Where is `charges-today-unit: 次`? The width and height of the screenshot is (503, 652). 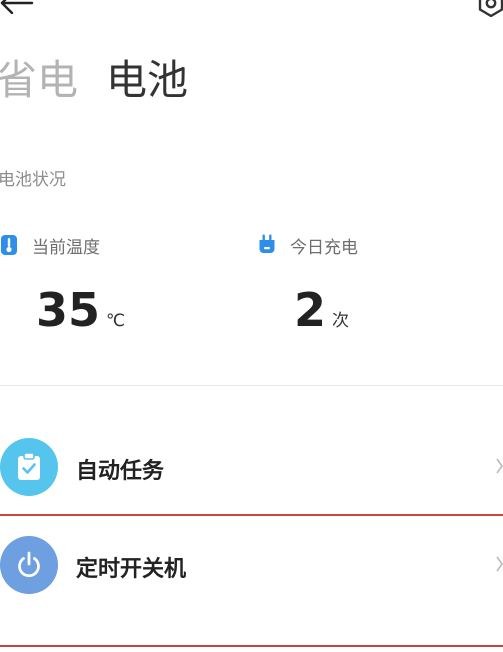 charges-today-unit: 次 is located at coordinates (341, 321).